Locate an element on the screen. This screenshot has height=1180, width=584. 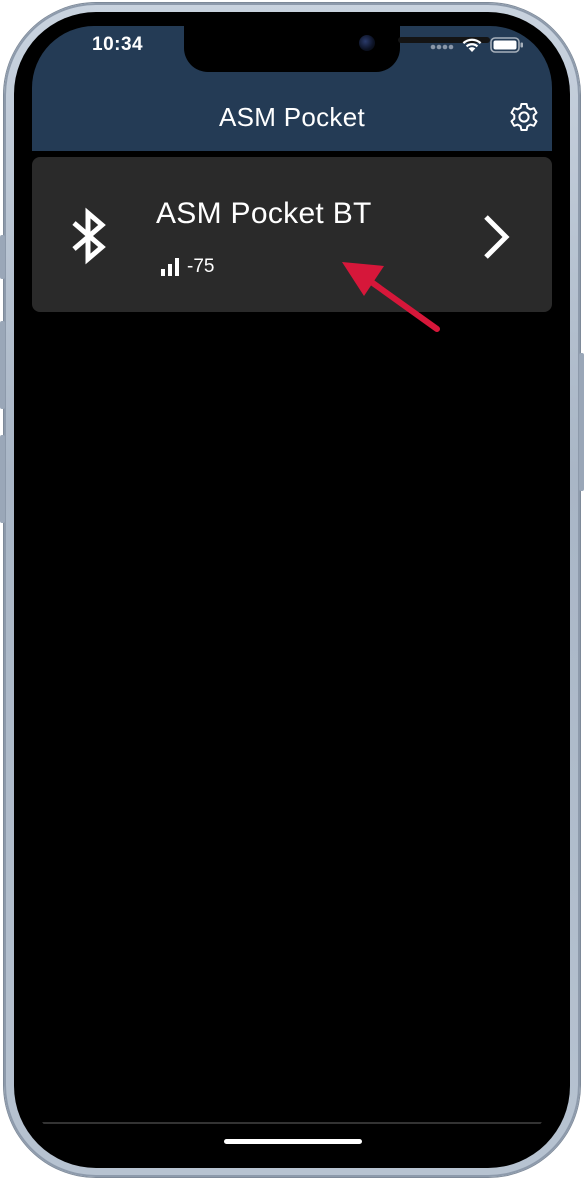
annotation-arrow is located at coordinates (391, 297).